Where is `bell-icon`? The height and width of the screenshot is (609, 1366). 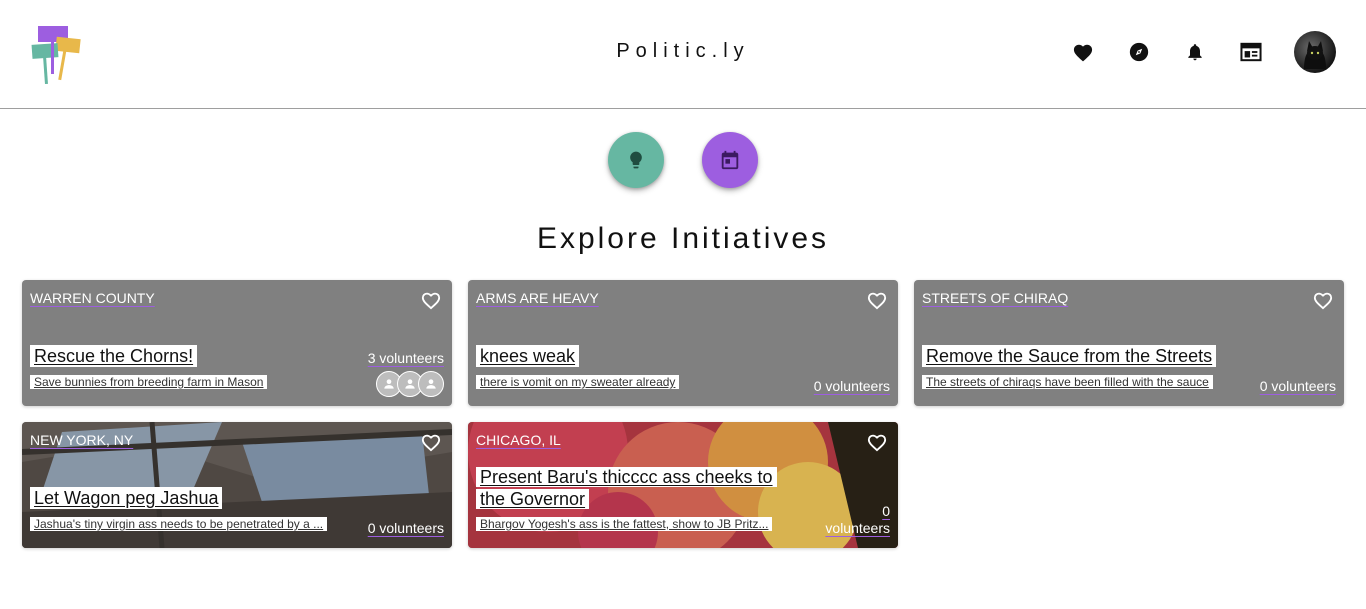
bell-icon is located at coordinates (1195, 52).